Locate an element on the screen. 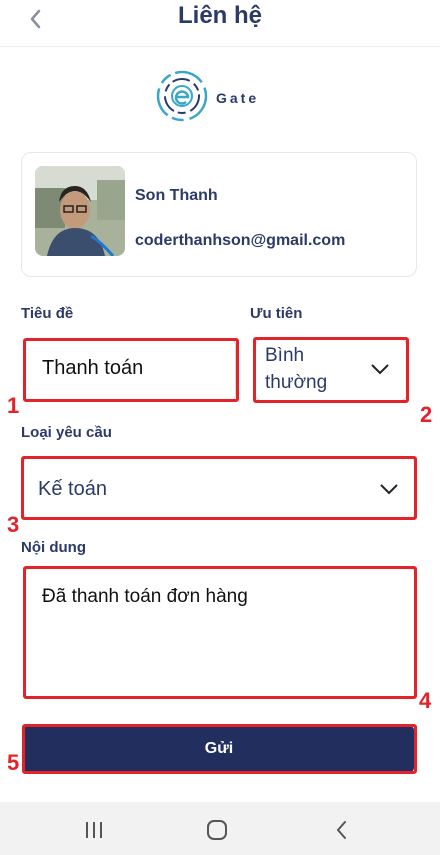 Image resolution: width=440 pixels, height=855 pixels. system-nav-bar is located at coordinates (220, 828).